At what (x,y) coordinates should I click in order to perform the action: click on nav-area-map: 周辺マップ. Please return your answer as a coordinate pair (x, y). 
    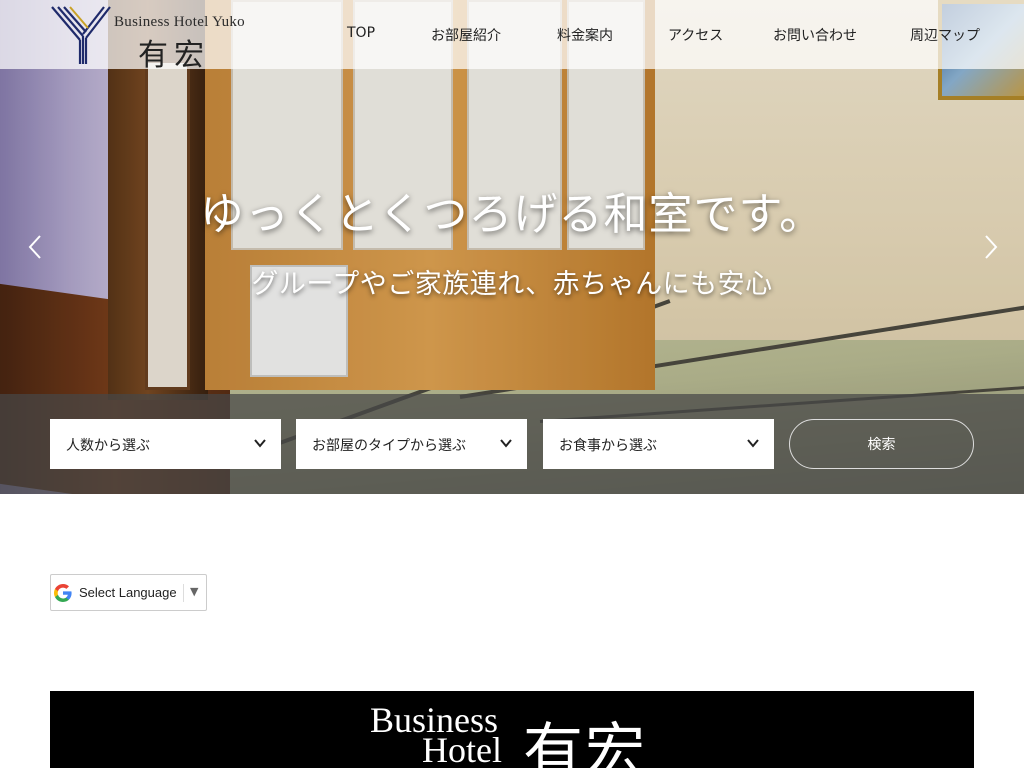
    Looking at the image, I should click on (945, 35).